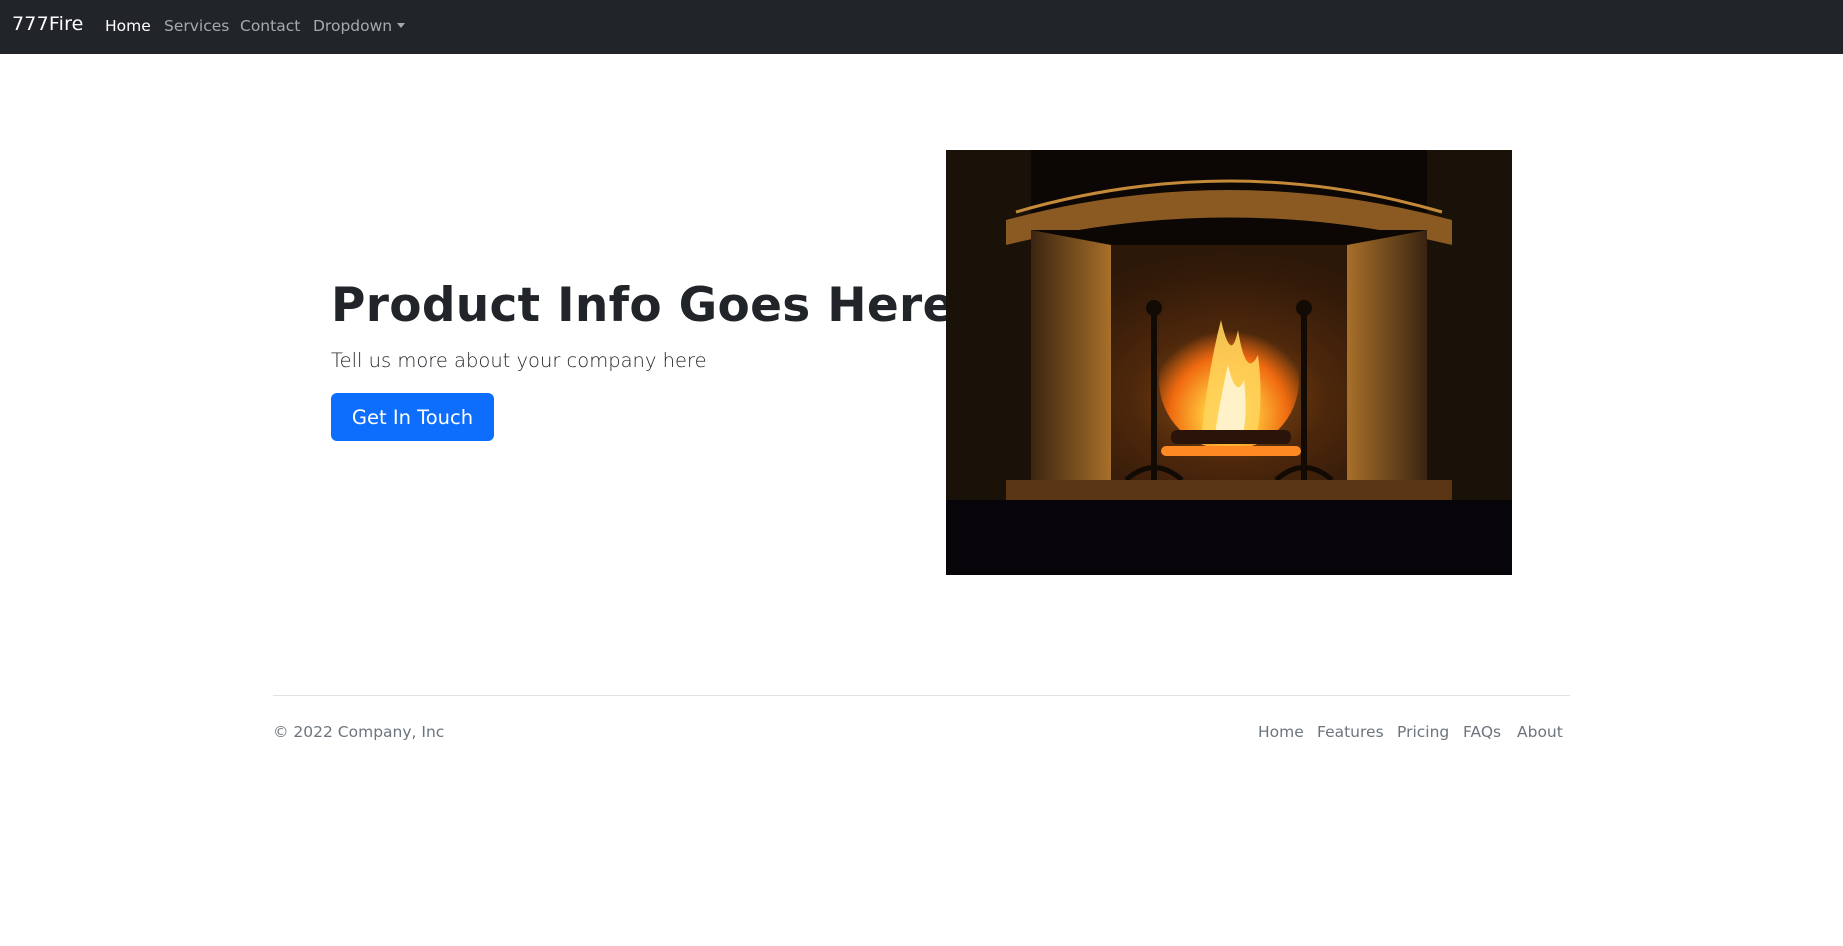 This screenshot has height=946, width=1843. Describe the element at coordinates (353, 26) in the screenshot. I see `nav-dropdown-label: Dropdown` at that location.